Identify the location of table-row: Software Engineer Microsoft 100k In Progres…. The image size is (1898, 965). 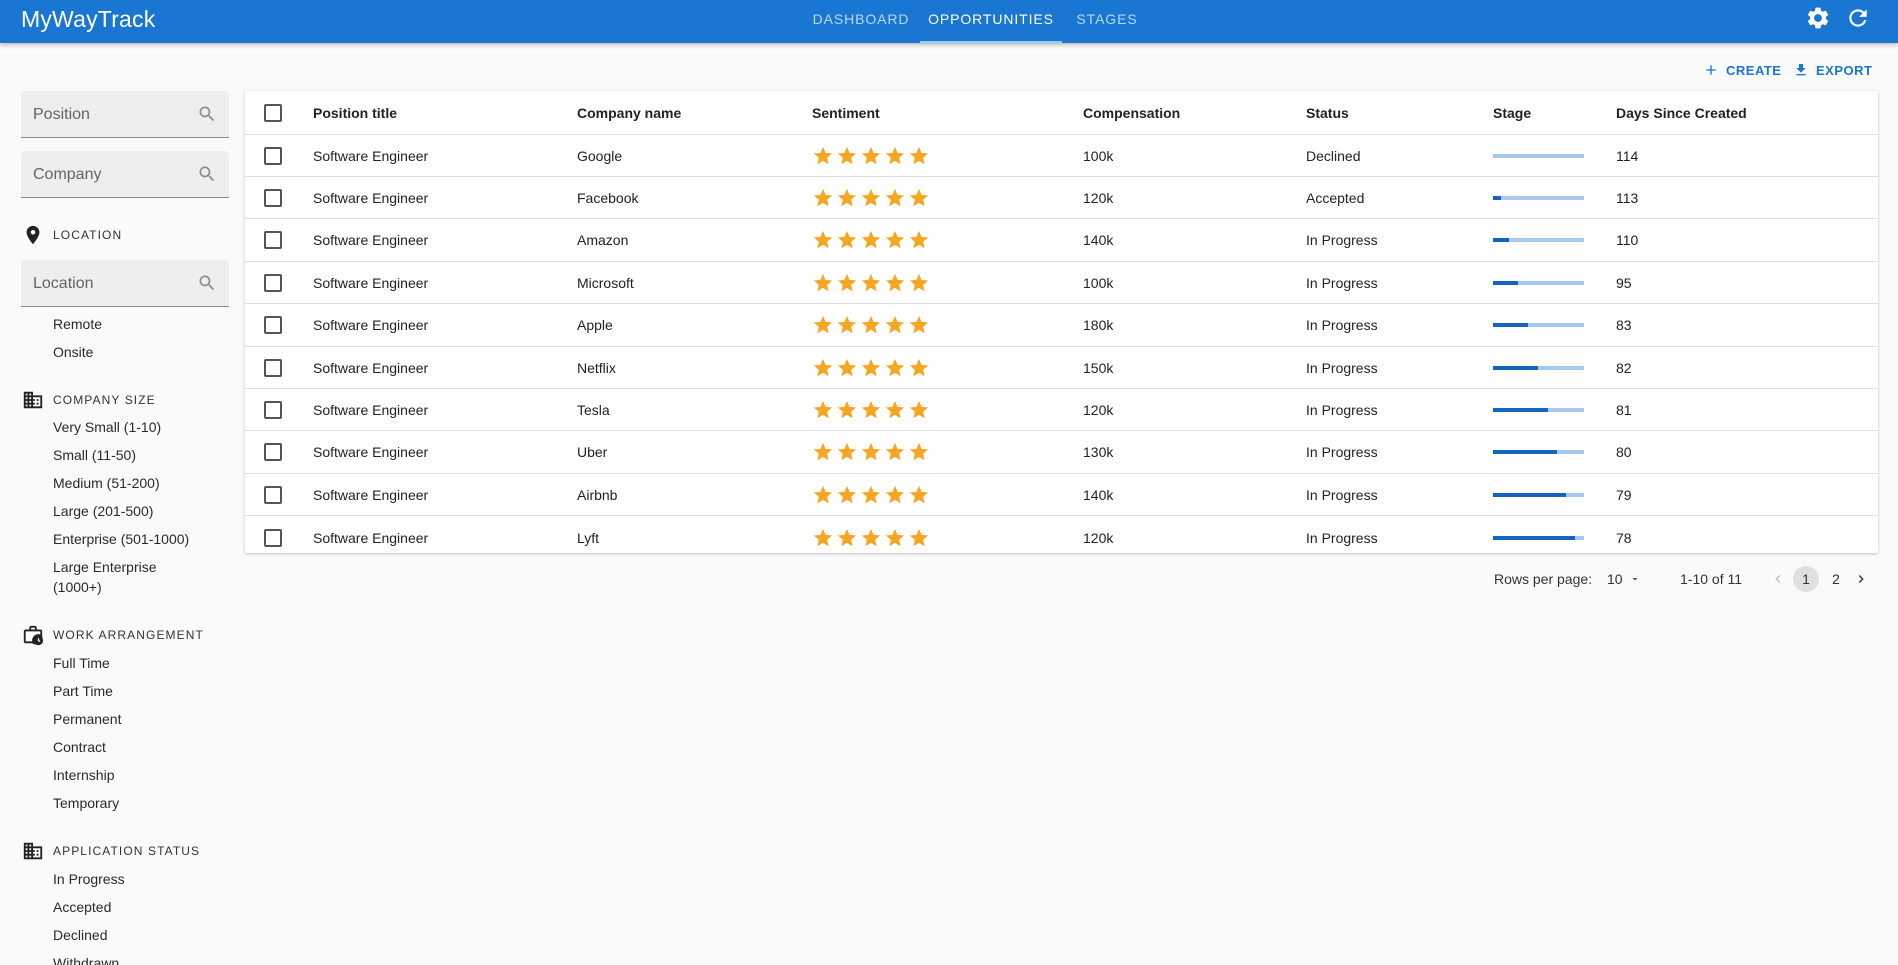
(1061, 283).